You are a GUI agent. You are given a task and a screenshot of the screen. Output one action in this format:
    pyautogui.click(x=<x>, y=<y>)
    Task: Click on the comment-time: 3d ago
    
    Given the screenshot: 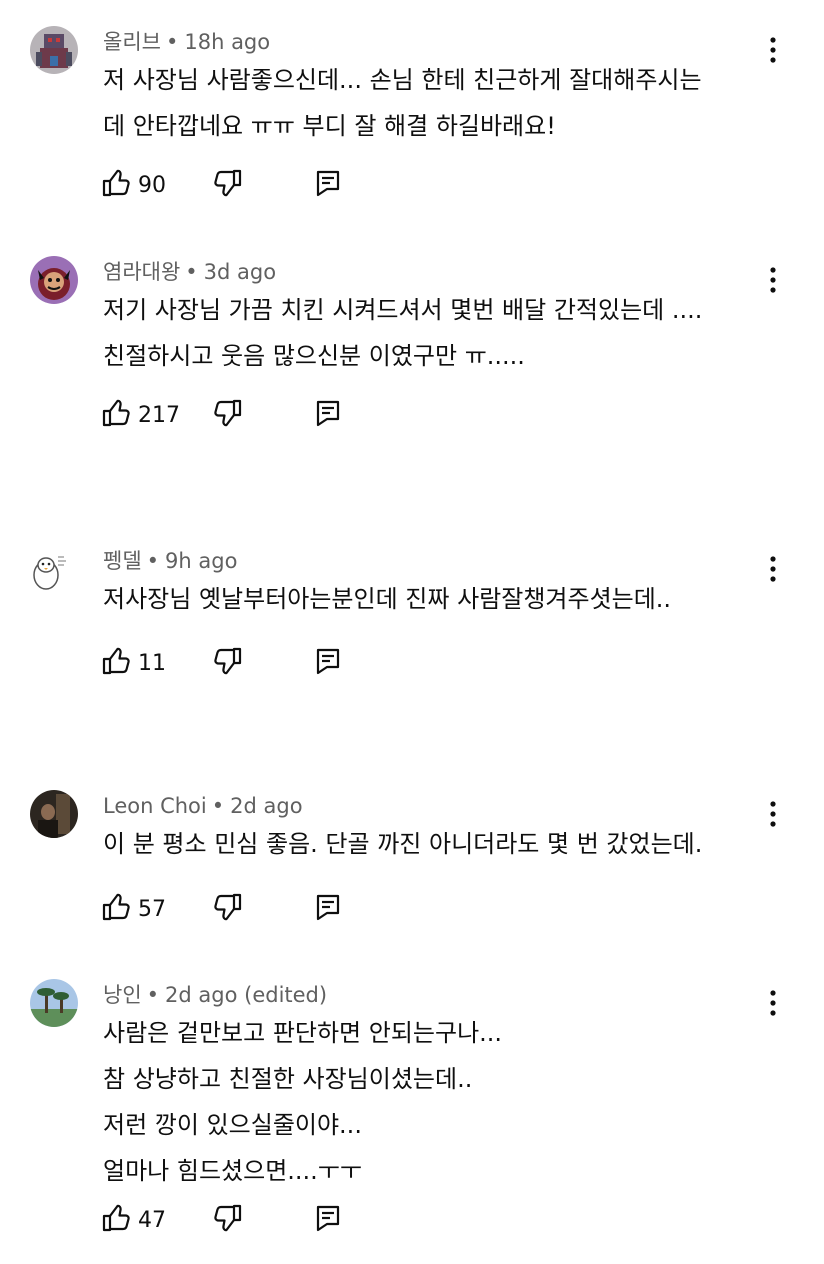 What is the action you would take?
    pyautogui.click(x=240, y=272)
    